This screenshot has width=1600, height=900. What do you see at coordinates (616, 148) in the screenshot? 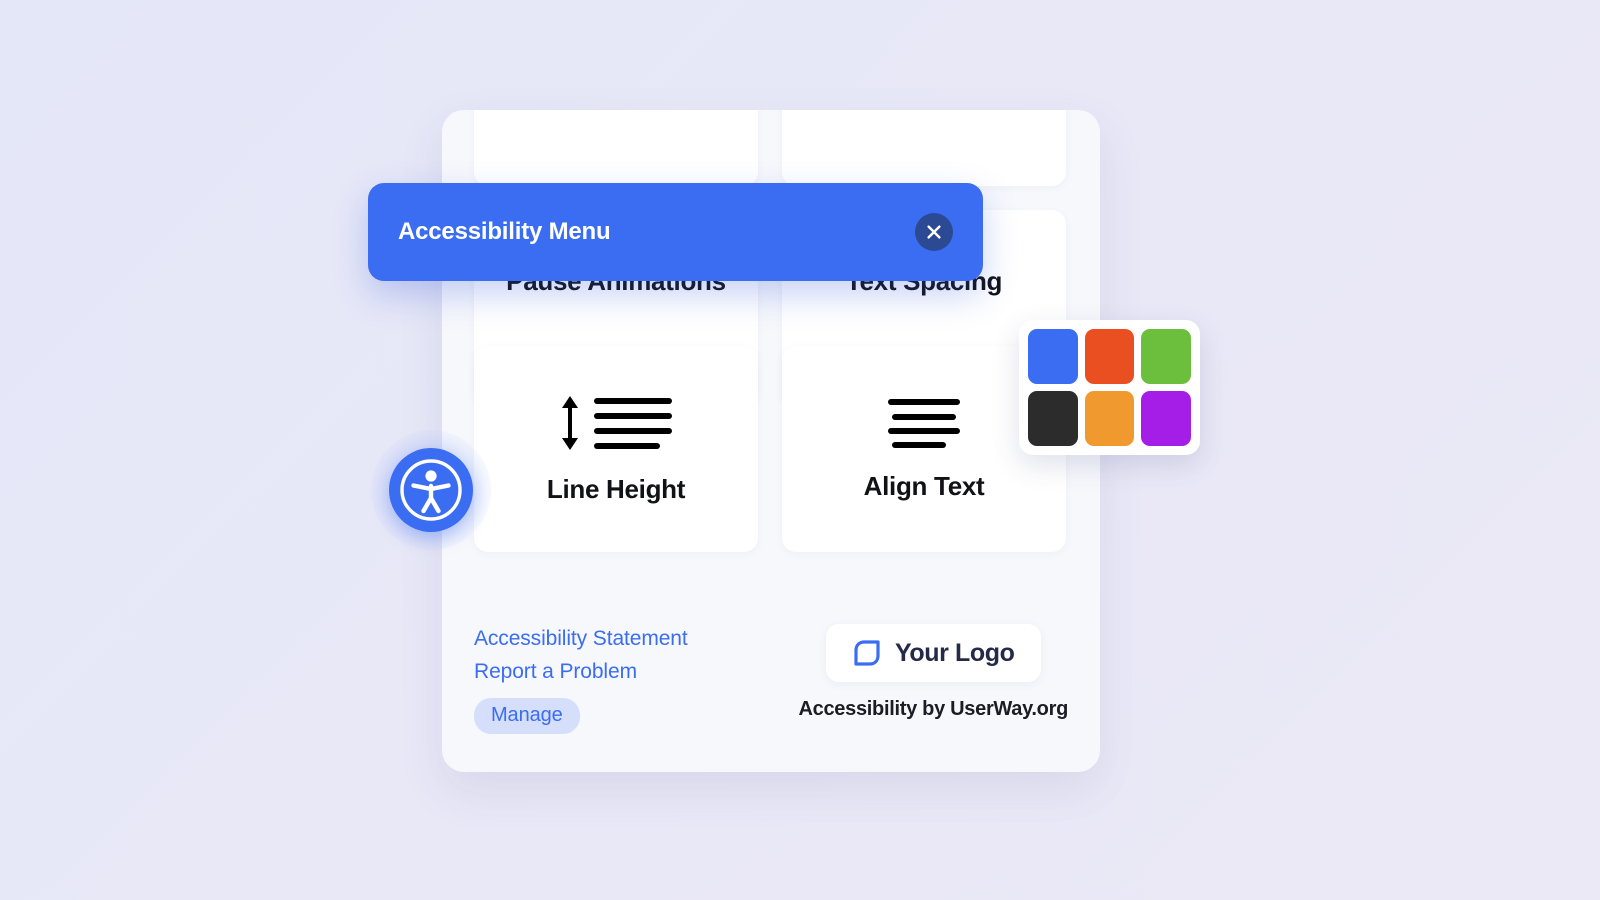
I see `option-tile-cut-off-left` at bounding box center [616, 148].